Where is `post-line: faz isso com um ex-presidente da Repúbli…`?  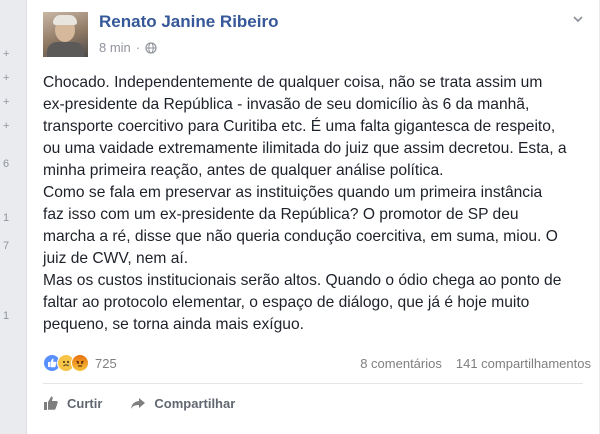 post-line: faz isso com um ex-presidente da Repúbli… is located at coordinates (281, 214).